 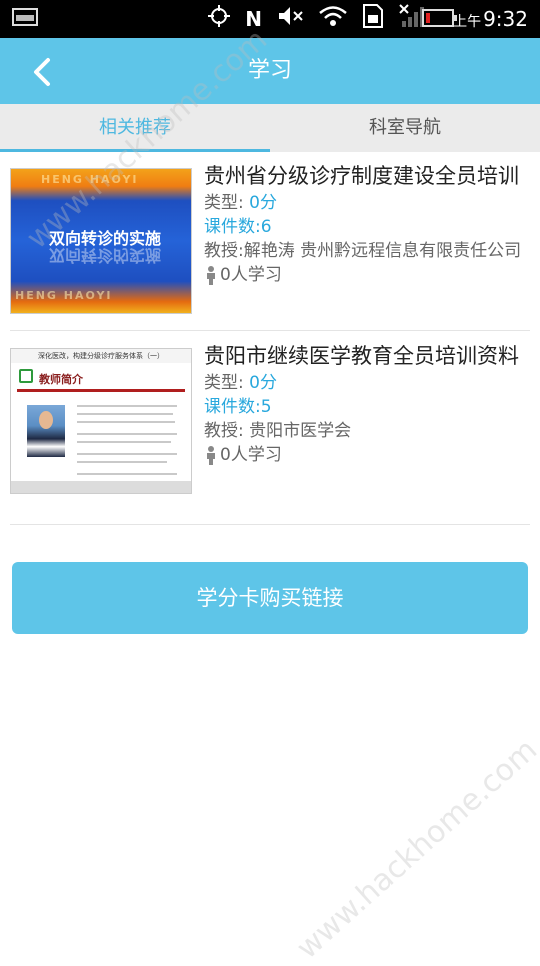 I want to click on thumbnail-reflection: 双向转诊的实施, so click(x=105, y=255).